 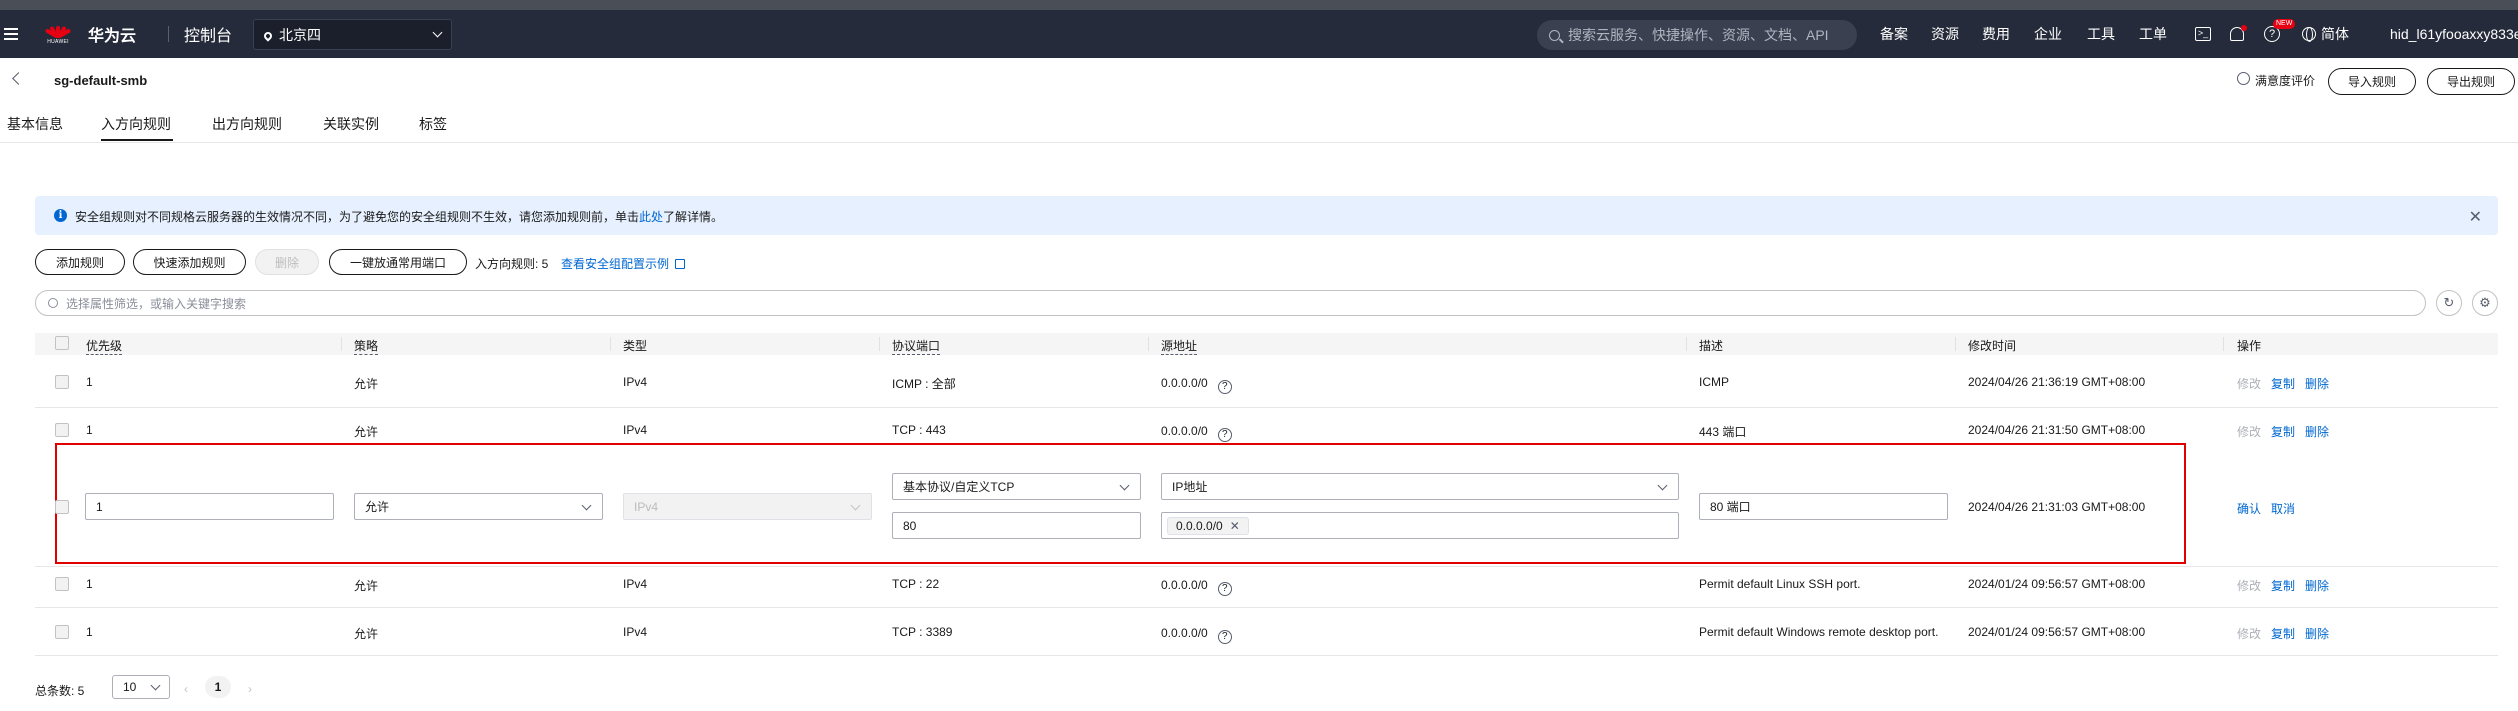 I want to click on tab-associated-instances: 关联实例, so click(x=351, y=124).